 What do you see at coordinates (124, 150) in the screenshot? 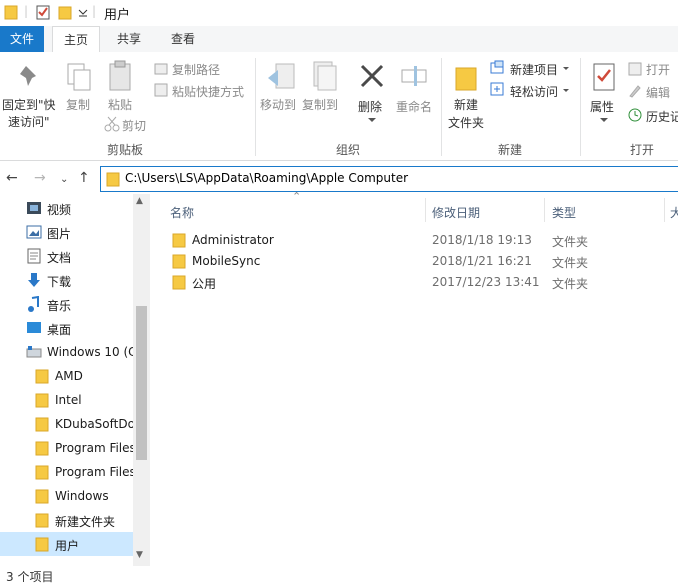
I see `clipboard-group-label: 剪贴板` at bounding box center [124, 150].